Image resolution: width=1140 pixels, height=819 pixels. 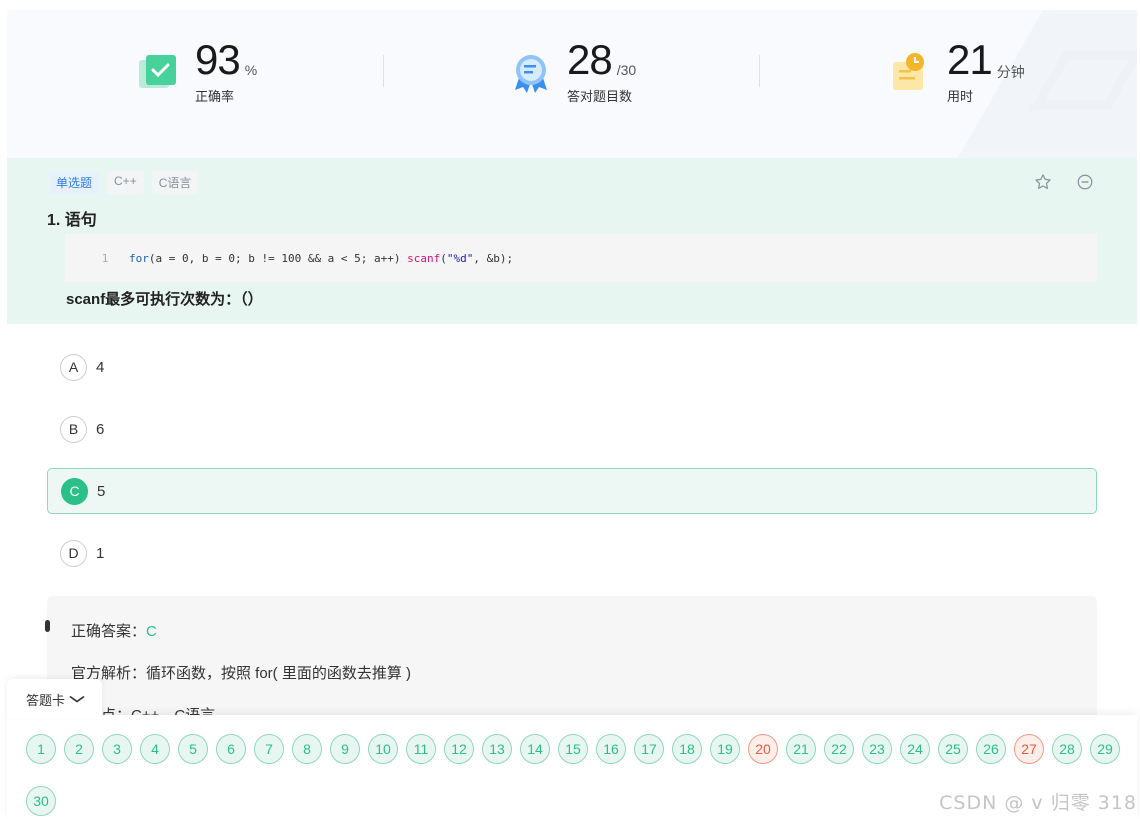 What do you see at coordinates (960, 96) in the screenshot?
I see `time-label: 用时` at bounding box center [960, 96].